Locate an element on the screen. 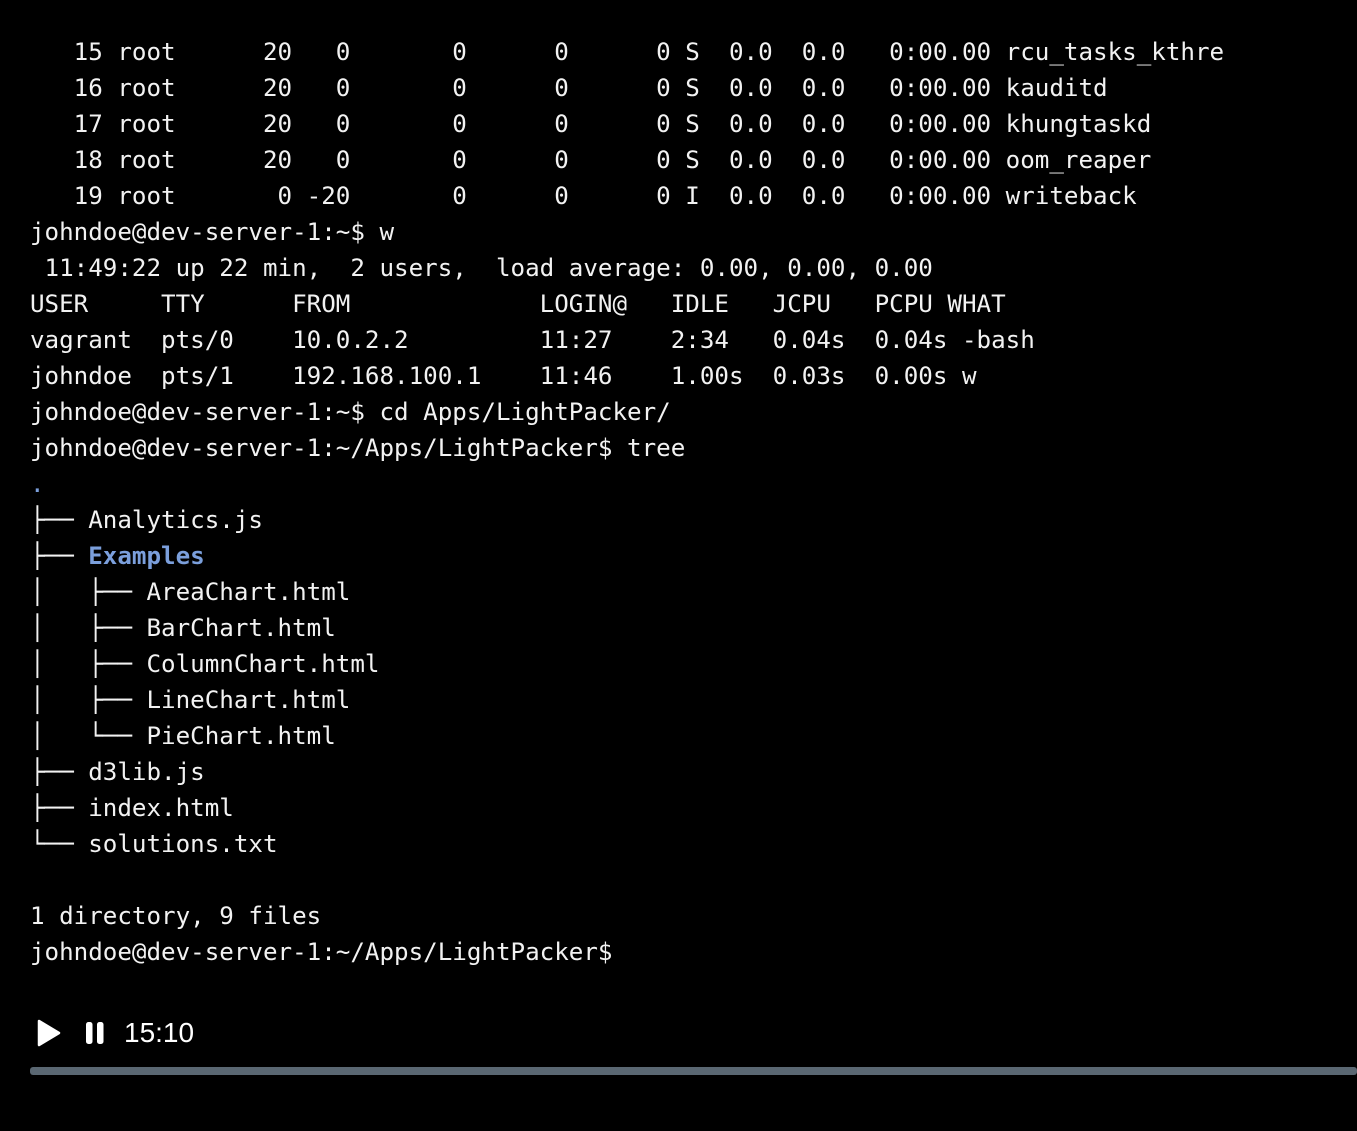 This screenshot has width=1357, height=1131. tree-root: . is located at coordinates (37, 484).